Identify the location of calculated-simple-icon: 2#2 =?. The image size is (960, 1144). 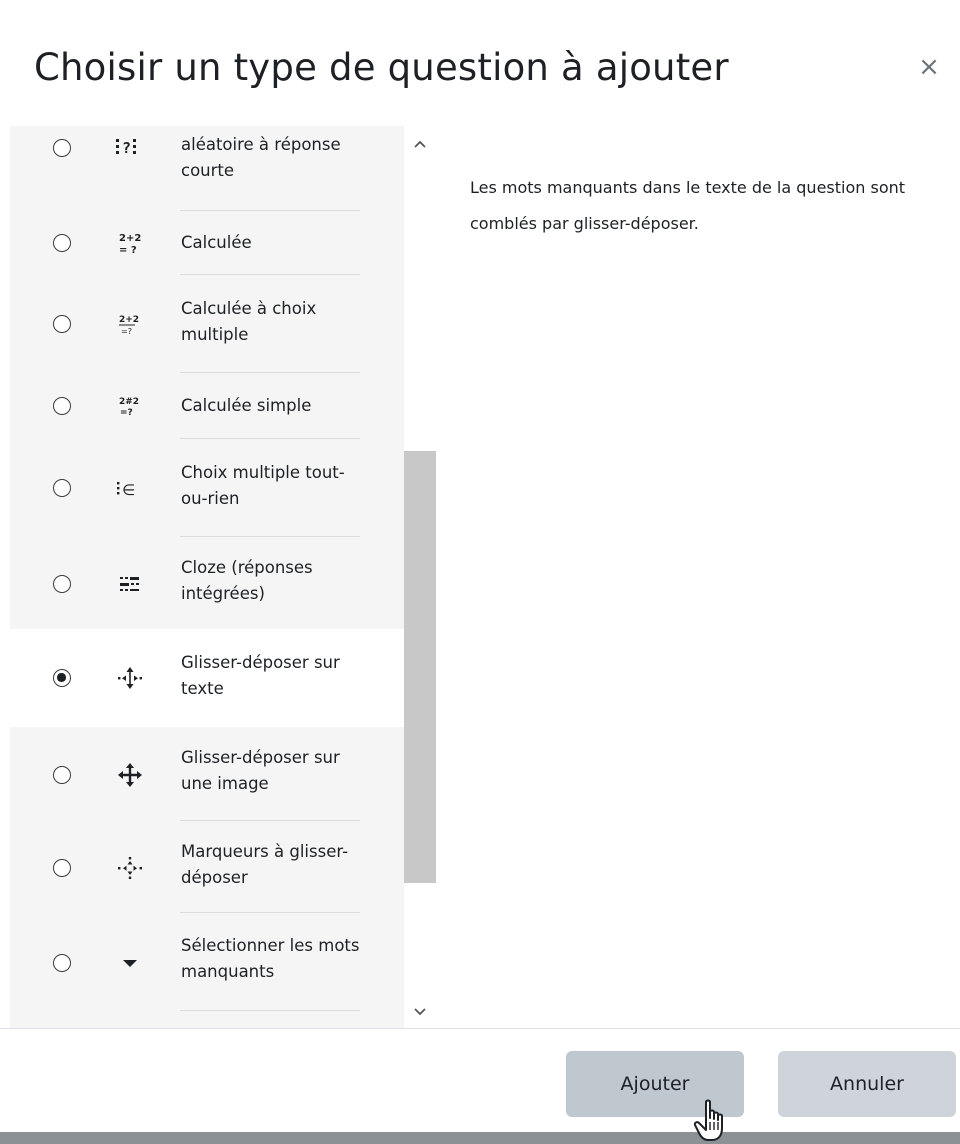
(130, 406).